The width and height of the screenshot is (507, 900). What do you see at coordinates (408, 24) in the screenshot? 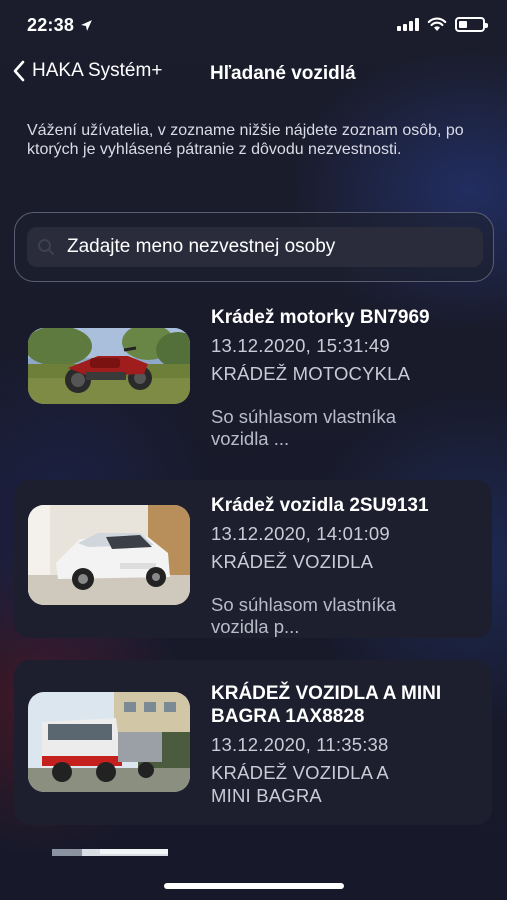
I see `cellular-signal-icon` at bounding box center [408, 24].